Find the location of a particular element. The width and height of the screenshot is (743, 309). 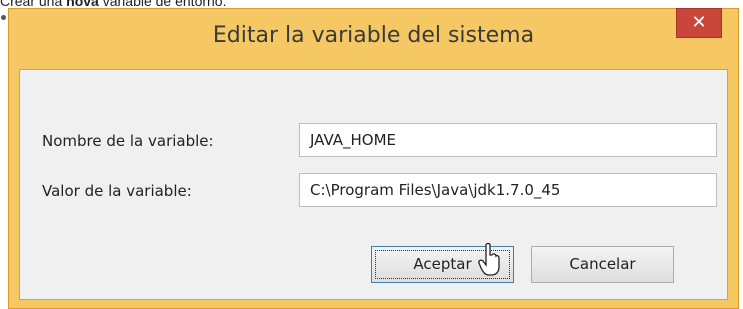

cancel-button: Cancelar is located at coordinates (602, 264).